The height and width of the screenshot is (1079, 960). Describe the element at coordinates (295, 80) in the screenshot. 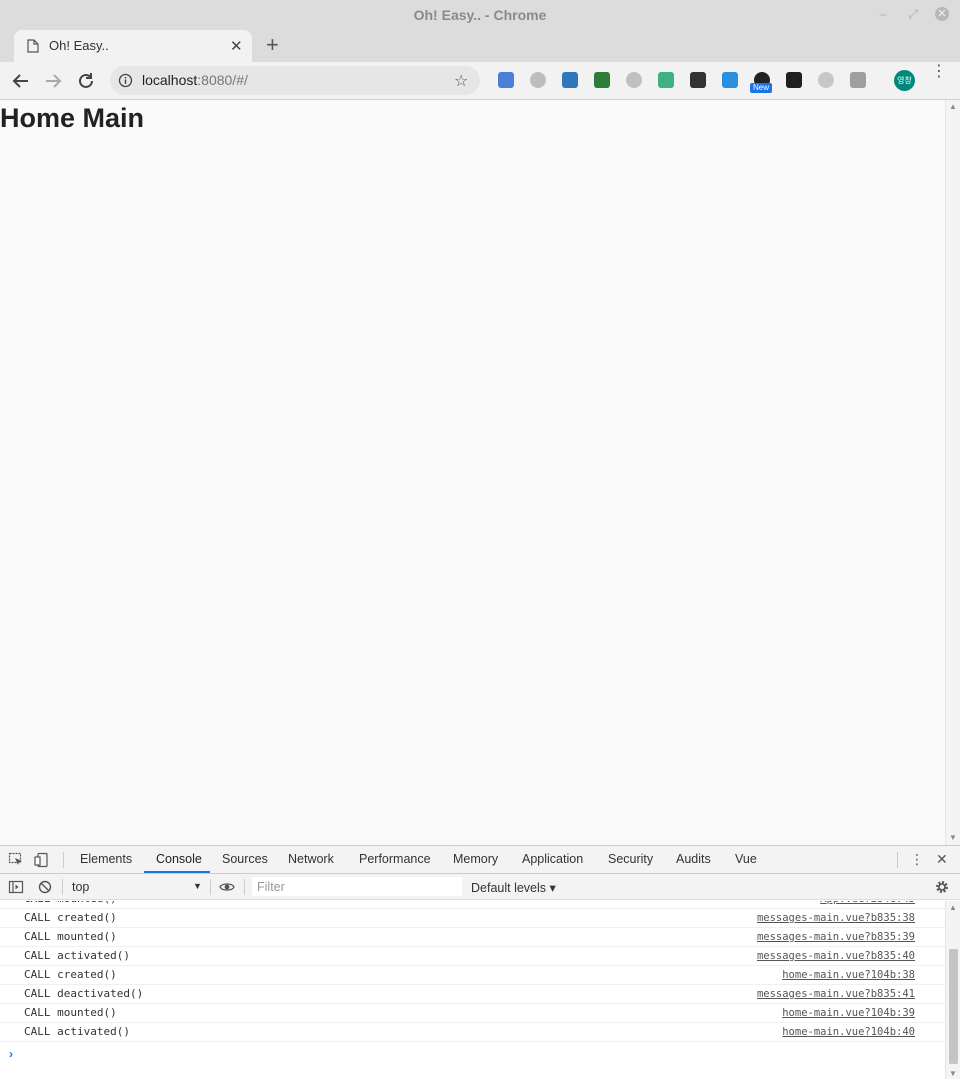

I see `address-bar: localhost:8080/#/ ☆` at that location.